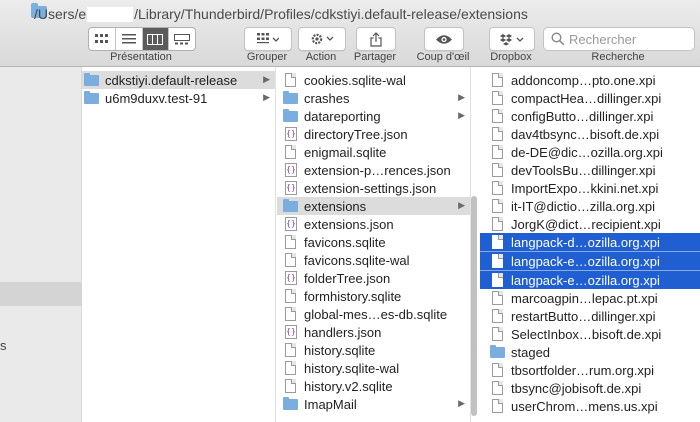 This screenshot has height=422, width=700. Describe the element at coordinates (590, 206) in the screenshot. I see `file-row: it-IT@dictio…zilla.org.xpi` at that location.